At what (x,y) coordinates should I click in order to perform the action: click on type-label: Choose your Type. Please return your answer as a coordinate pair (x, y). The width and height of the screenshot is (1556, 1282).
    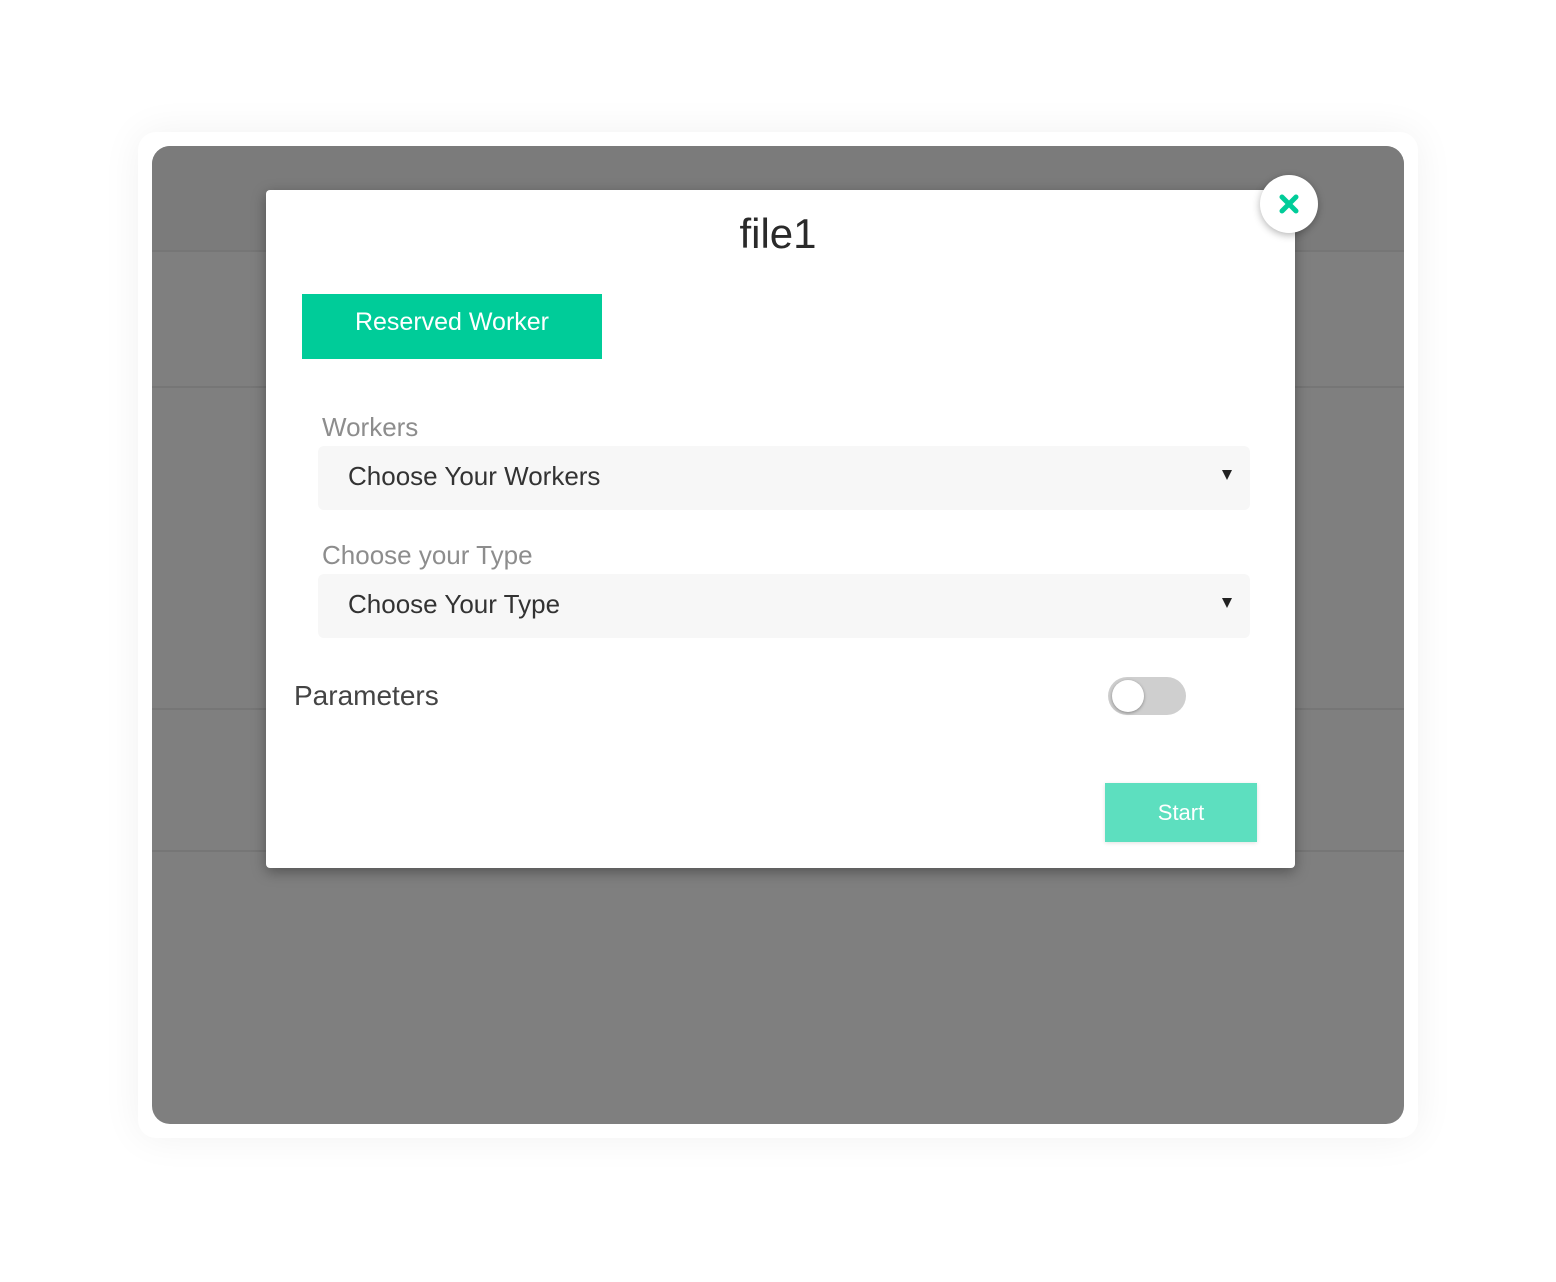
    Looking at the image, I should click on (427, 555).